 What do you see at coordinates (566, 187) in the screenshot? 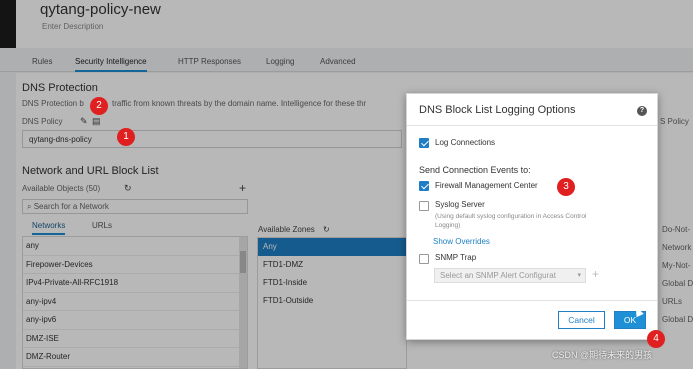
I see `step-badge-3: 3` at bounding box center [566, 187].